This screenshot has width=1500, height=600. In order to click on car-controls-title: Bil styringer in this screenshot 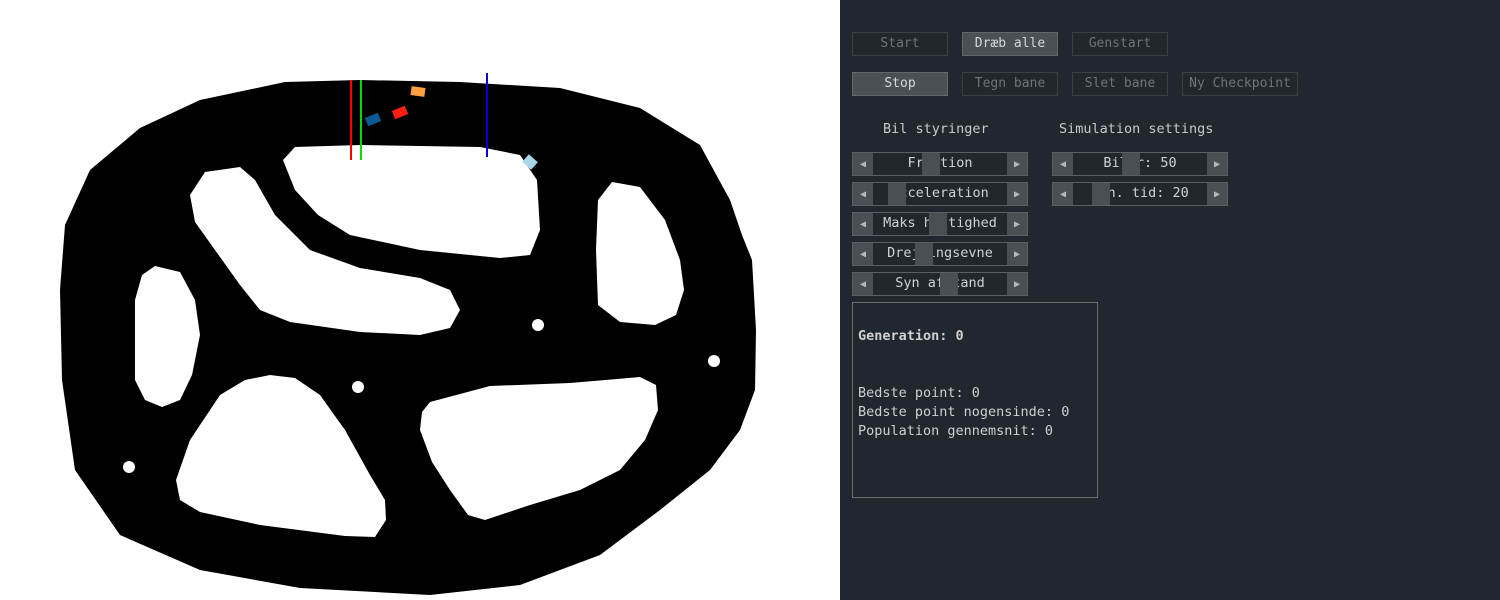, I will do `click(936, 129)`.